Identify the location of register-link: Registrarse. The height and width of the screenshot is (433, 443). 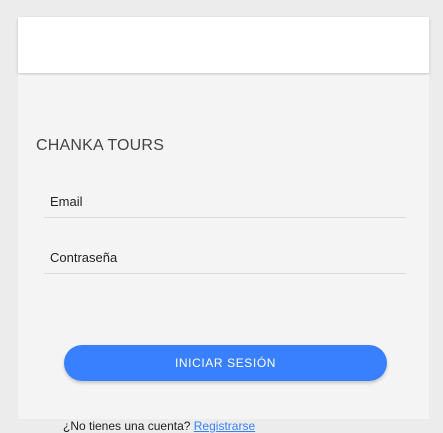
(224, 426).